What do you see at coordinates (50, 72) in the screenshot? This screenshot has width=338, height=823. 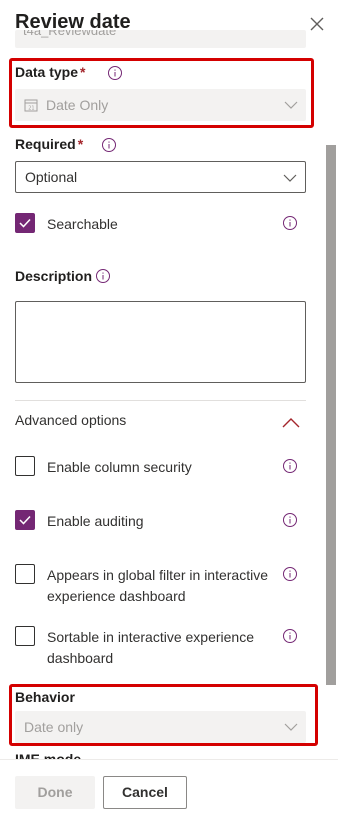 I see `data-type-label: Data type *` at bounding box center [50, 72].